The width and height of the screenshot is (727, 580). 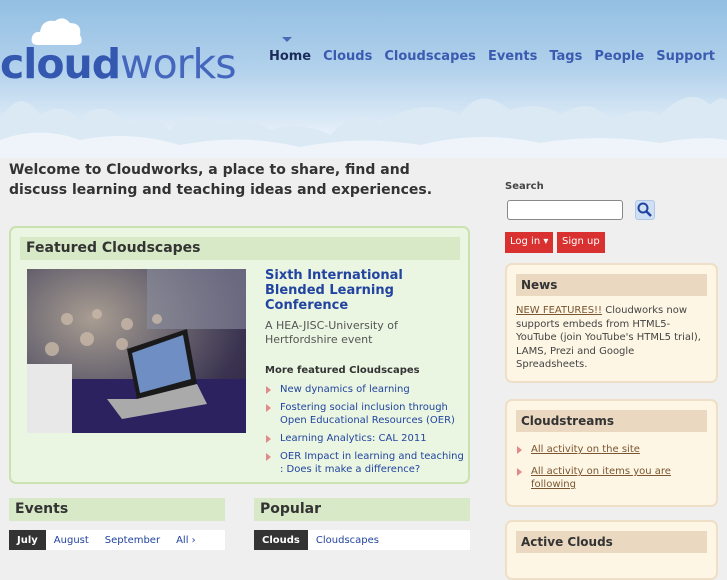 What do you see at coordinates (685, 56) in the screenshot?
I see `nav-support: Support` at bounding box center [685, 56].